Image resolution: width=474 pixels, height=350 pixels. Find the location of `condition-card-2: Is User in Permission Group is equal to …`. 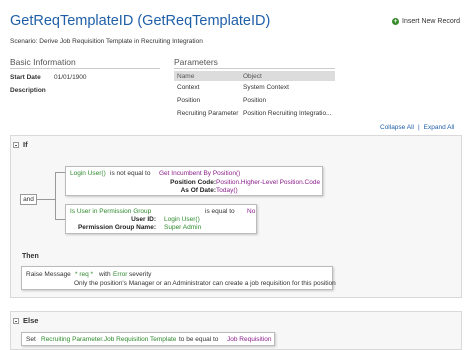

condition-card-2: Is User in Permission Group is equal to … is located at coordinates (161, 219).